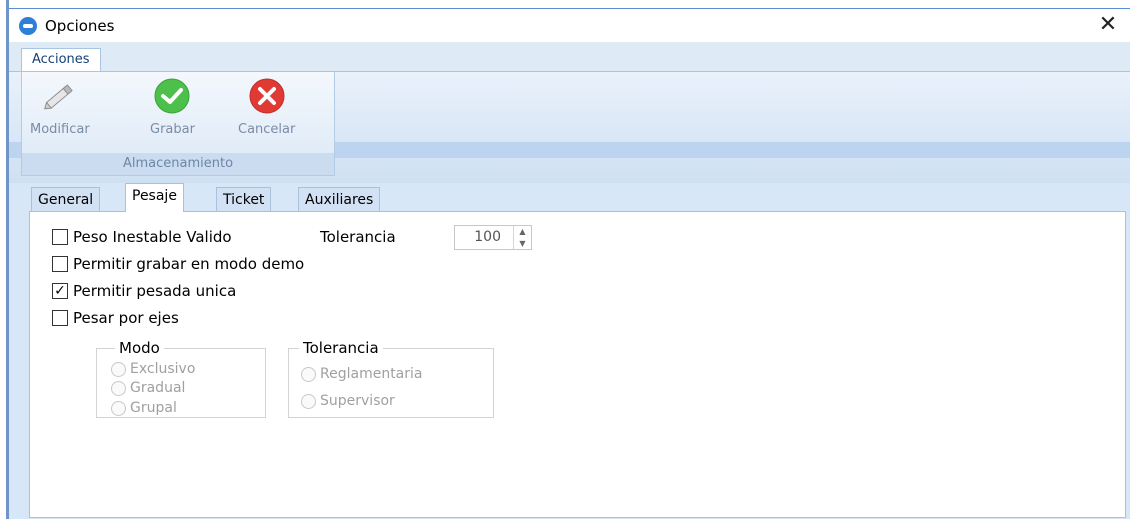 This screenshot has width=1130, height=519. What do you see at coordinates (118, 408) in the screenshot?
I see `radio-grupal-circle` at bounding box center [118, 408].